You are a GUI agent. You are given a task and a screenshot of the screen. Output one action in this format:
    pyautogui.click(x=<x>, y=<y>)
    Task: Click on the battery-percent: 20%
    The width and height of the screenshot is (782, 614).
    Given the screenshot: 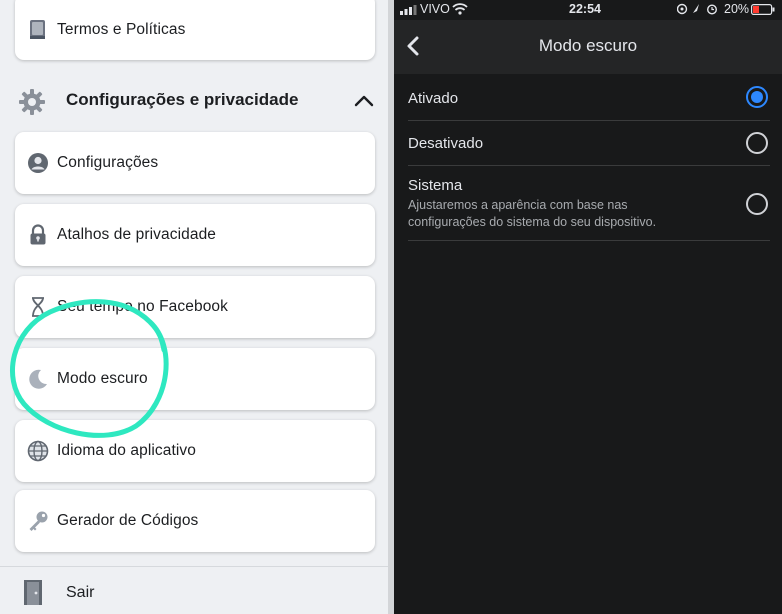 What is the action you would take?
    pyautogui.click(x=737, y=9)
    